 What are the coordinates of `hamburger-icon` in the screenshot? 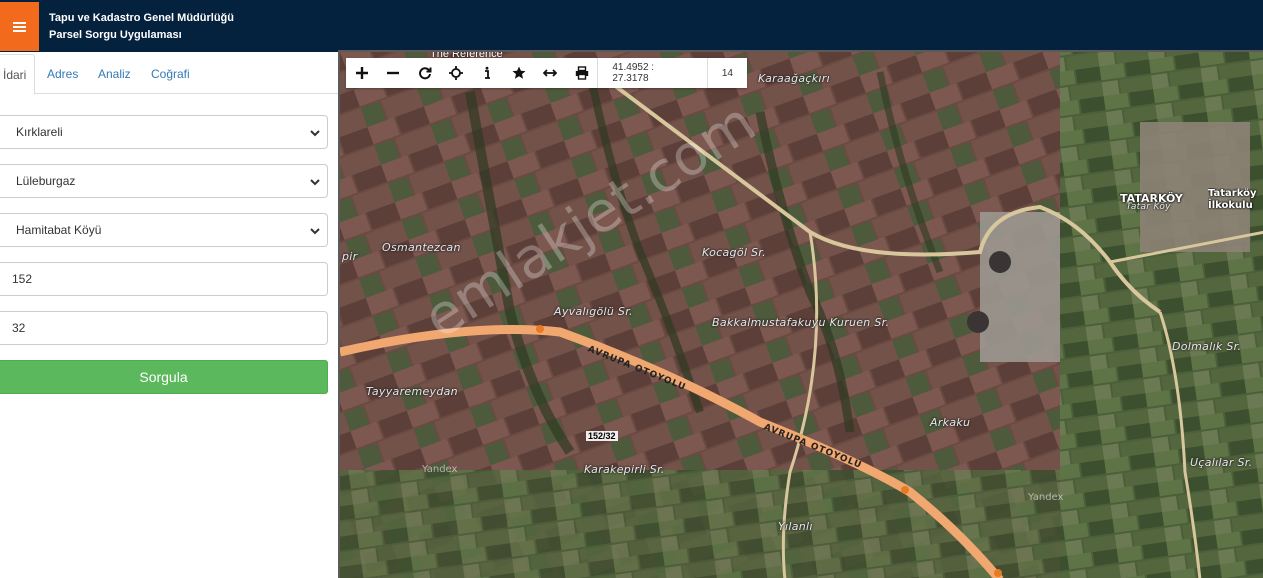 It's located at (19, 26).